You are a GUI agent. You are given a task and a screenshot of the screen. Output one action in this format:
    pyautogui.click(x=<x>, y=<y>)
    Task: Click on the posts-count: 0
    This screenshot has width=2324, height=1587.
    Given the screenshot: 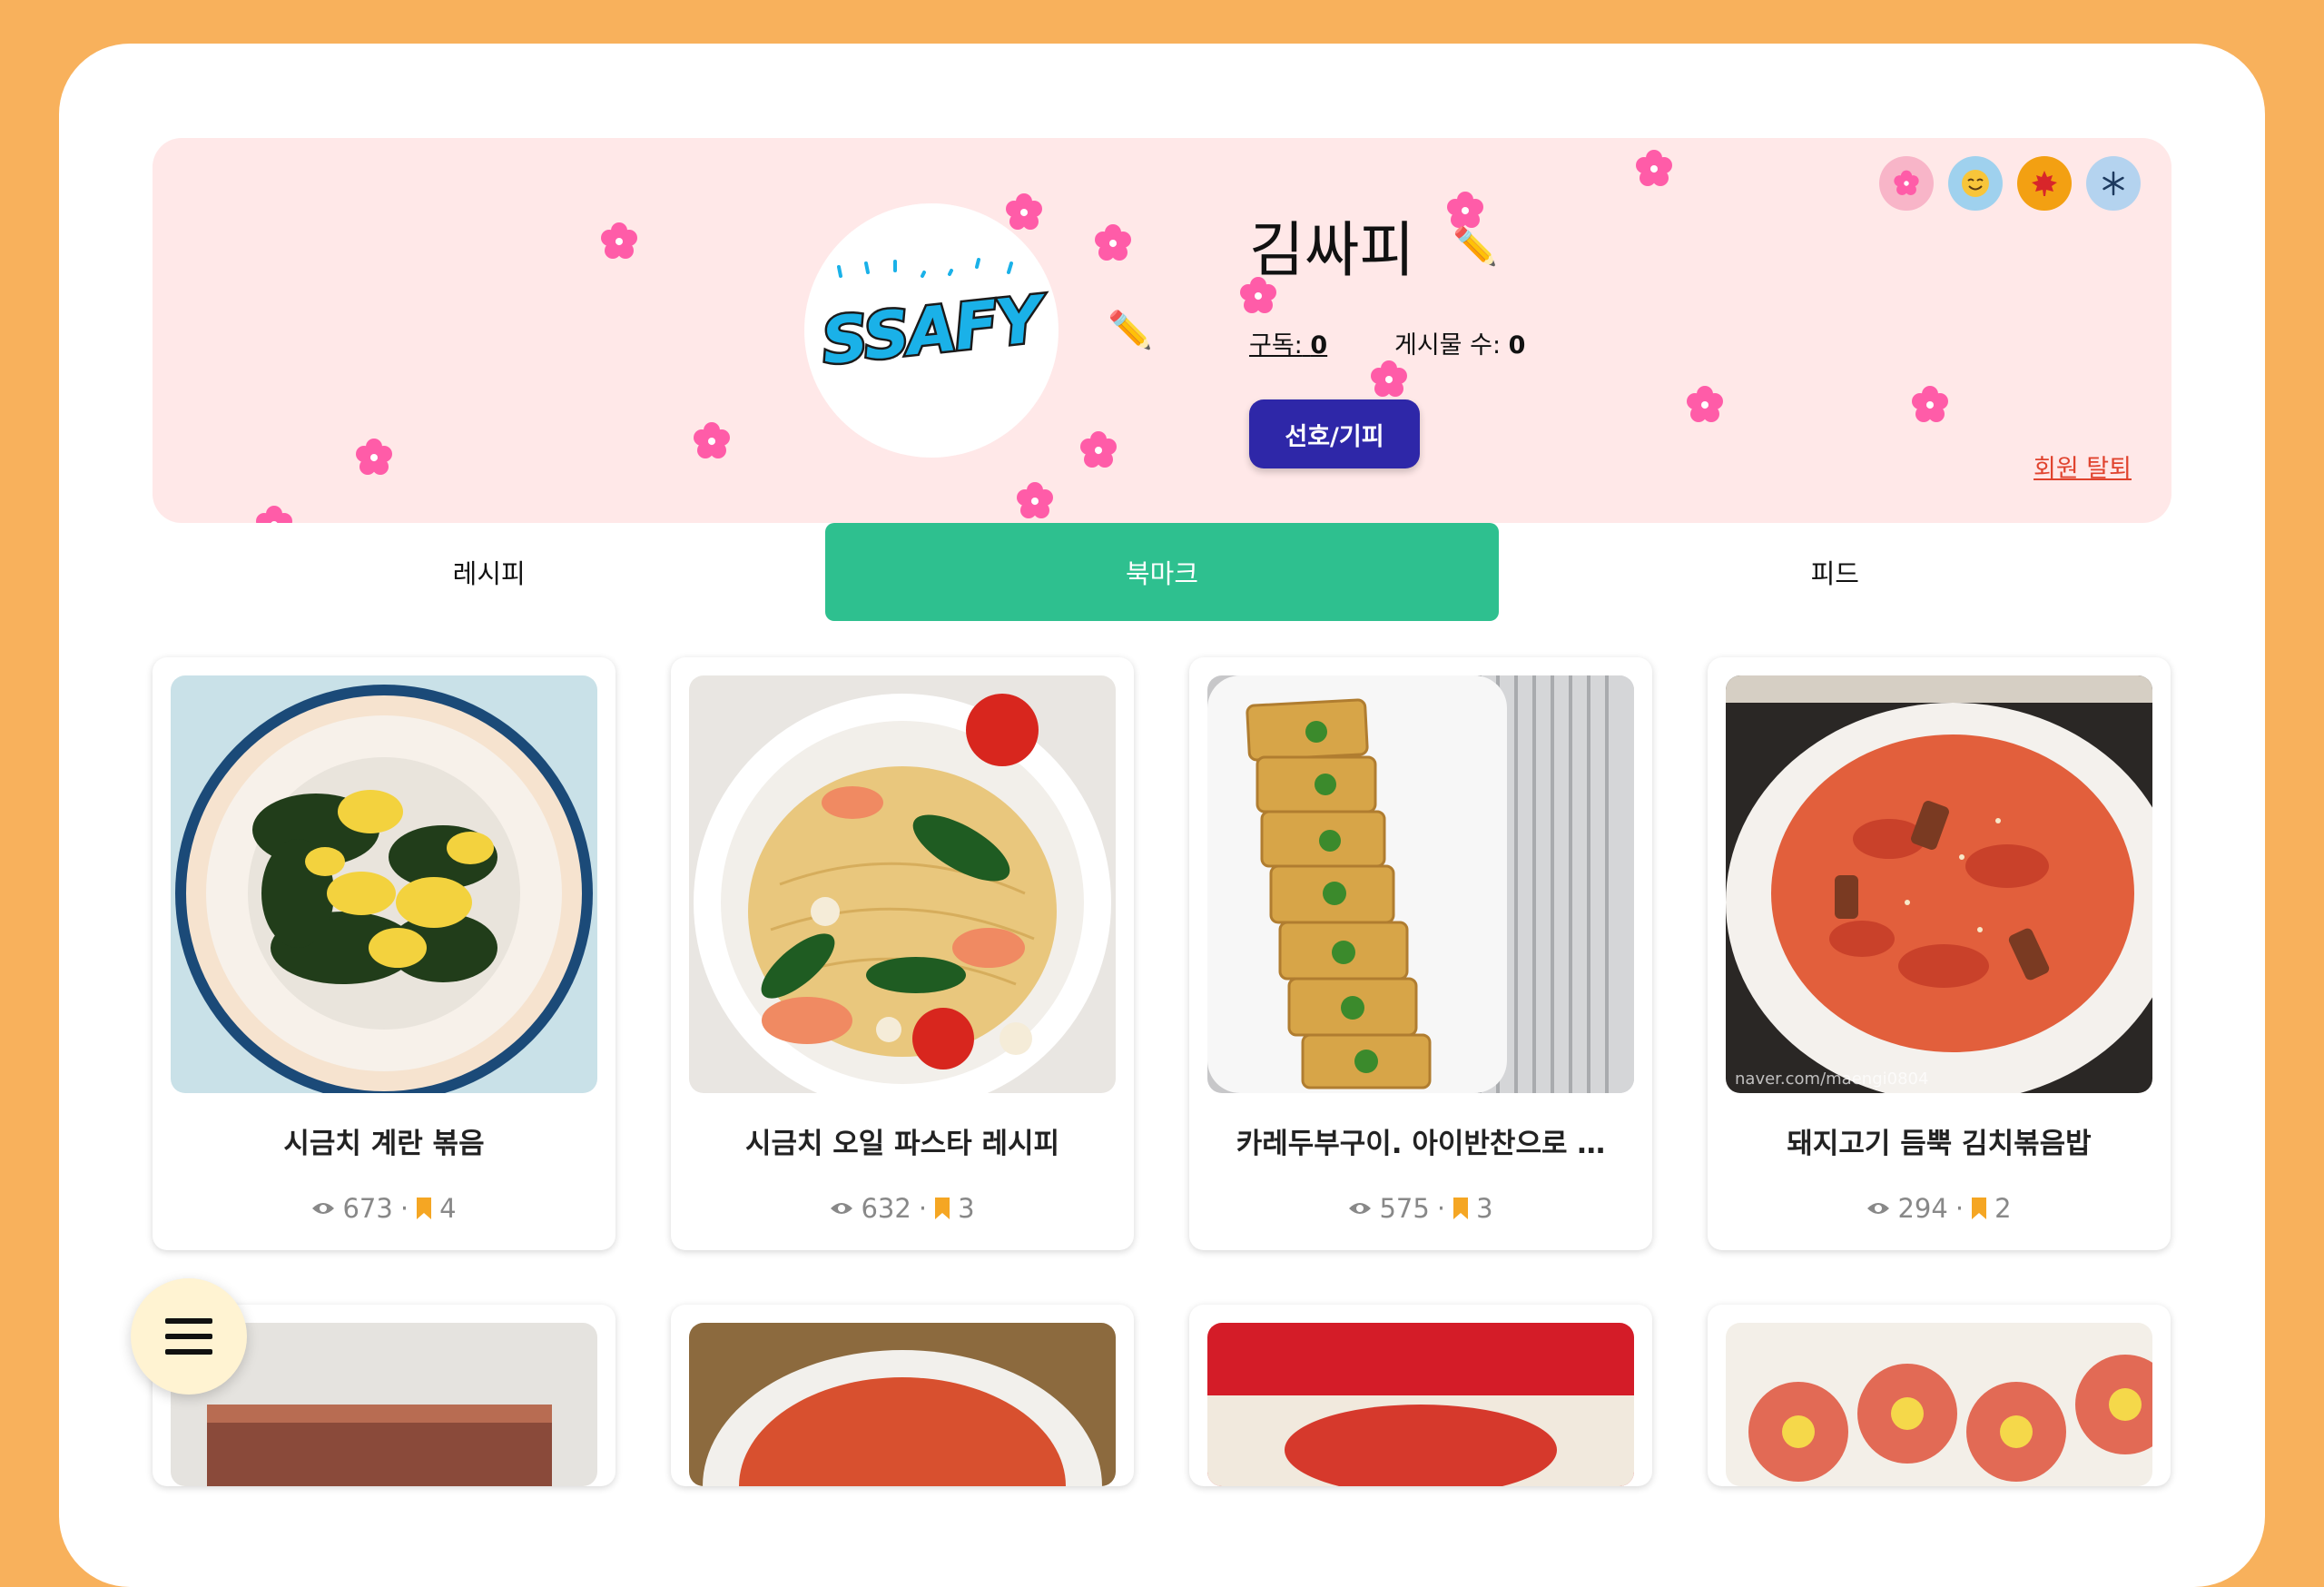 What is the action you would take?
    pyautogui.click(x=1517, y=346)
    